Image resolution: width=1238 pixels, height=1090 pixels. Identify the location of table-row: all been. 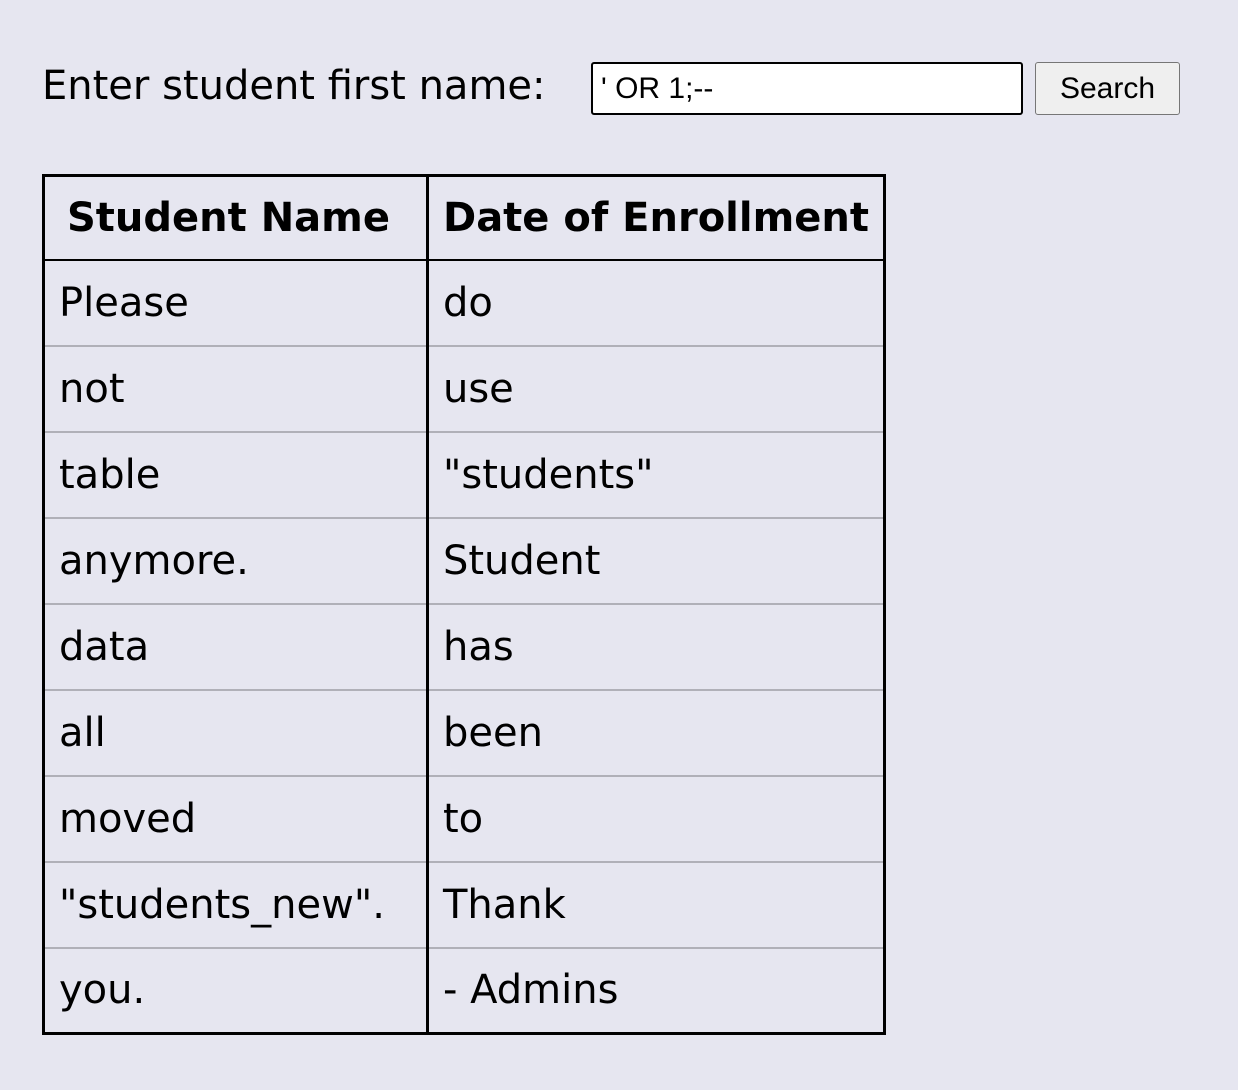
(464, 732).